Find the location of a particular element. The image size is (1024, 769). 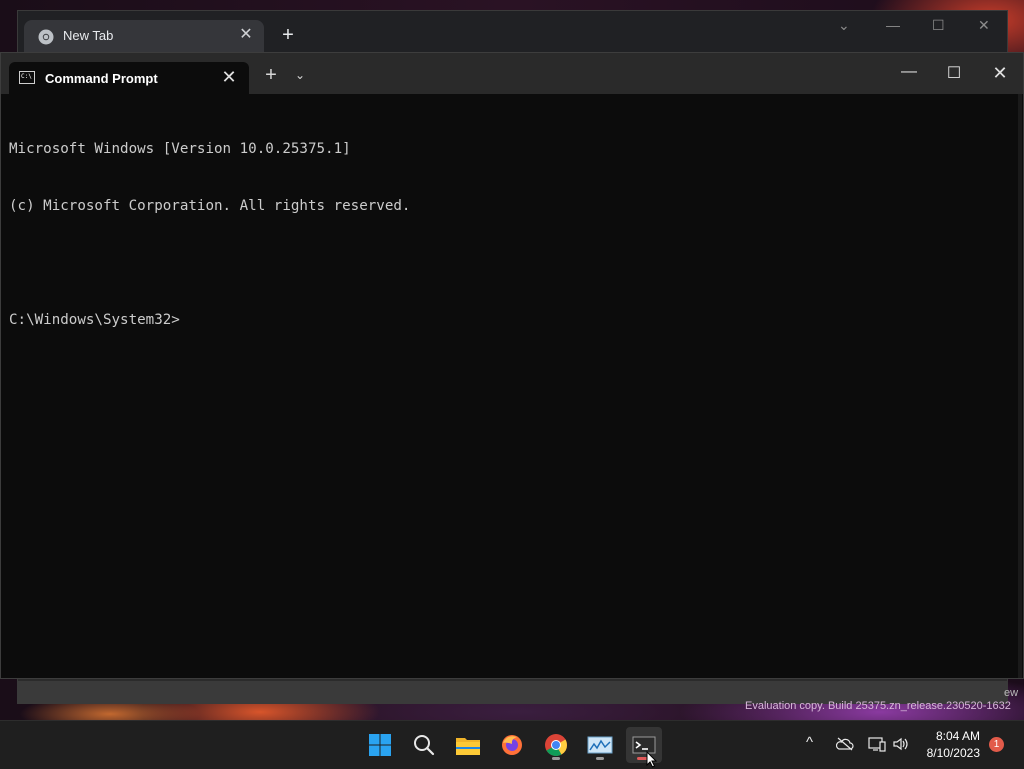

network-icon is located at coordinates (877, 744).